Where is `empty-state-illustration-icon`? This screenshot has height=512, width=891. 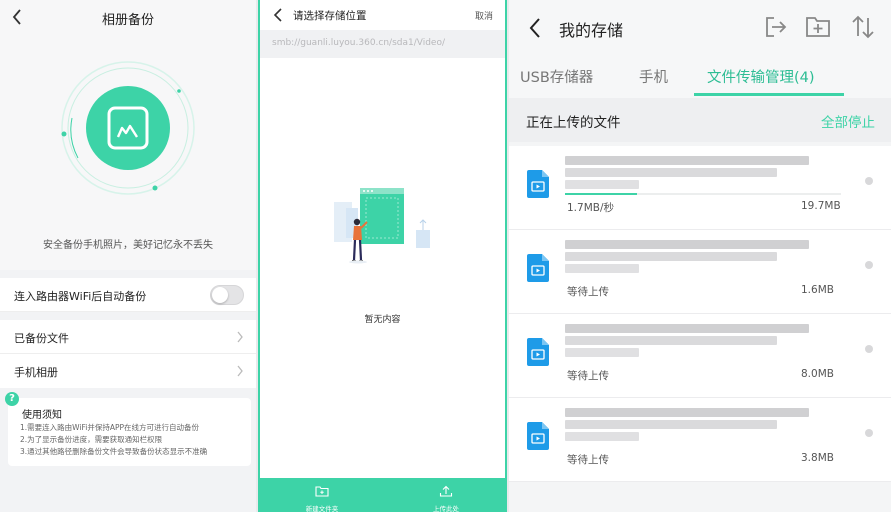
empty-state-illustration-icon is located at coordinates (382, 226).